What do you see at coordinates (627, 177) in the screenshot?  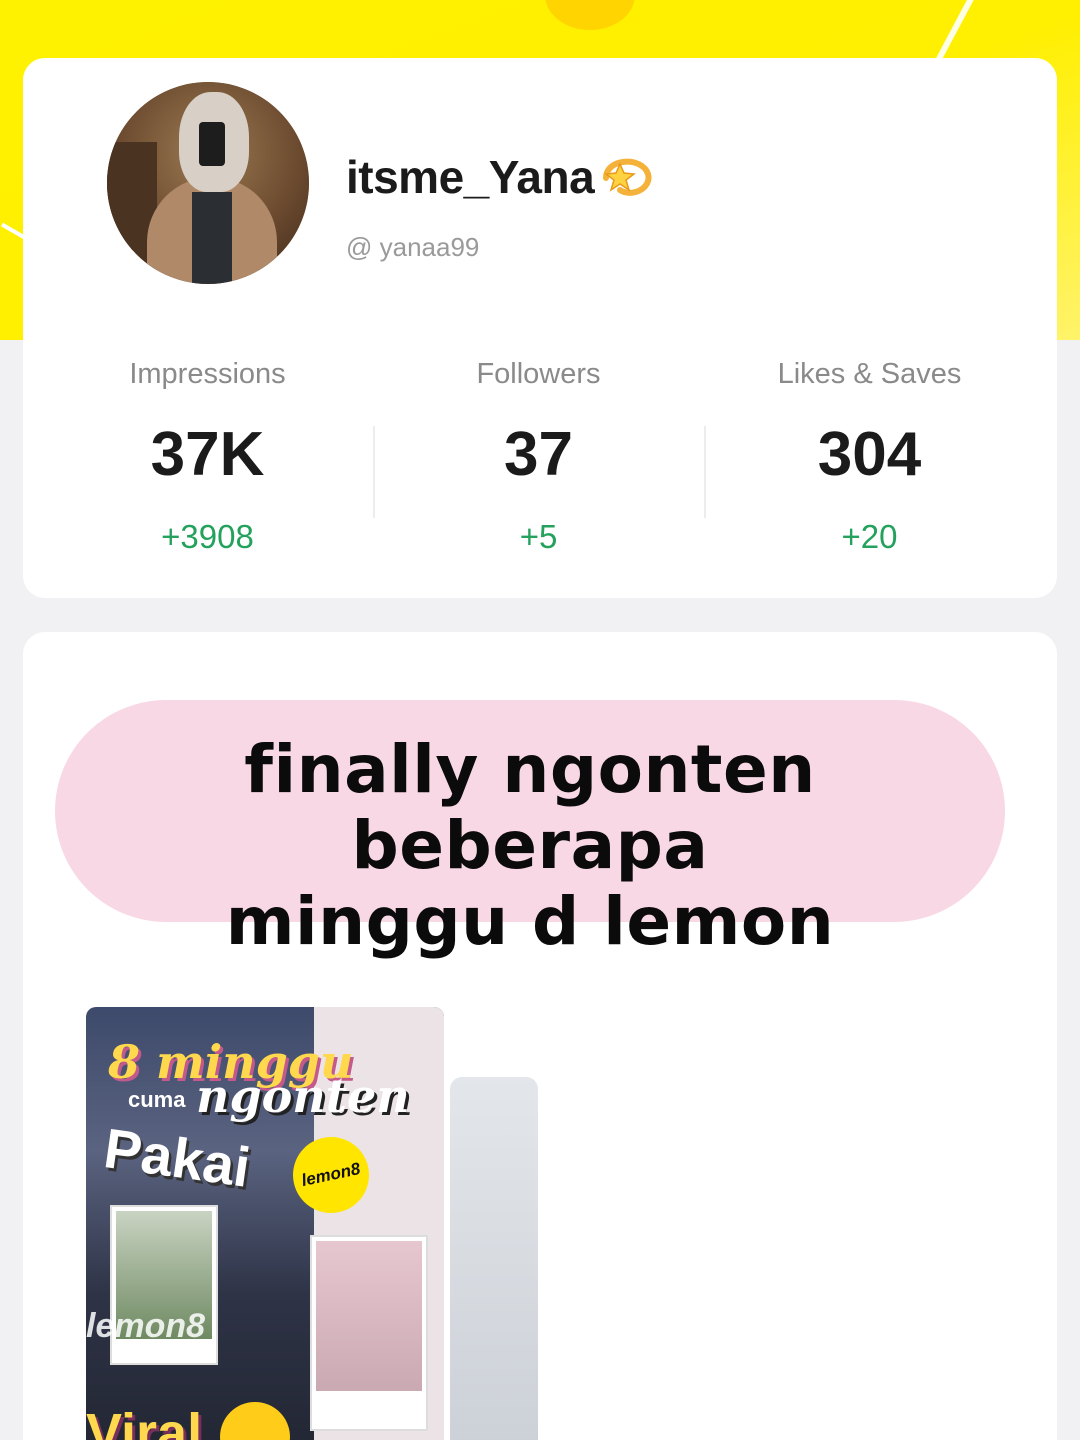 I see `dizzy-sparkle-icon` at bounding box center [627, 177].